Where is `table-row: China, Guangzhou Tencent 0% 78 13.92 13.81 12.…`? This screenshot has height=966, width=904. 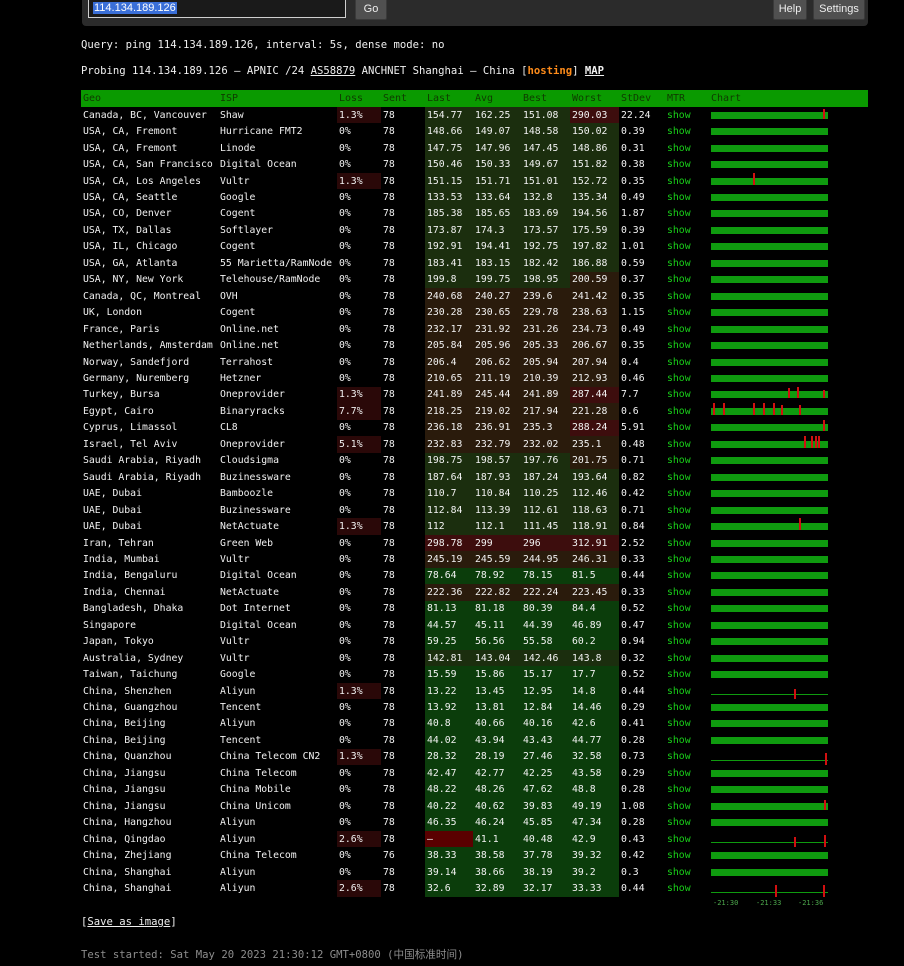
table-row: China, Guangzhou Tencent 0% 78 13.92 13.81 12.… is located at coordinates (474, 707).